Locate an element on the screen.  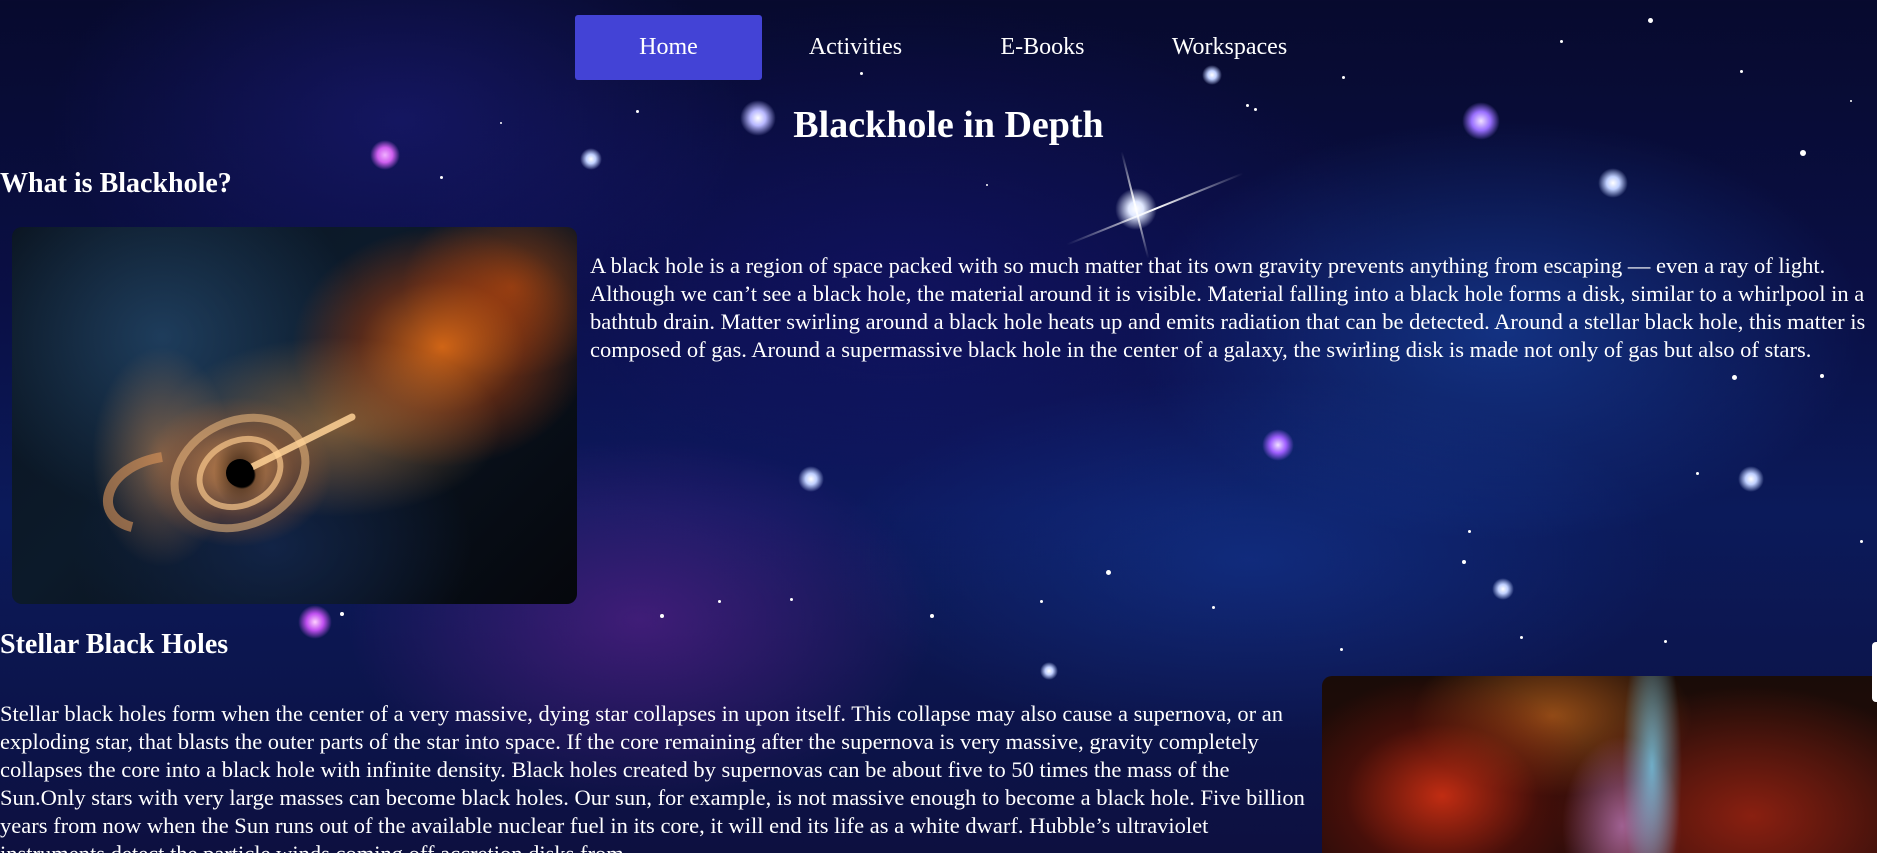
blackhole-illustration is located at coordinates (229, 473).